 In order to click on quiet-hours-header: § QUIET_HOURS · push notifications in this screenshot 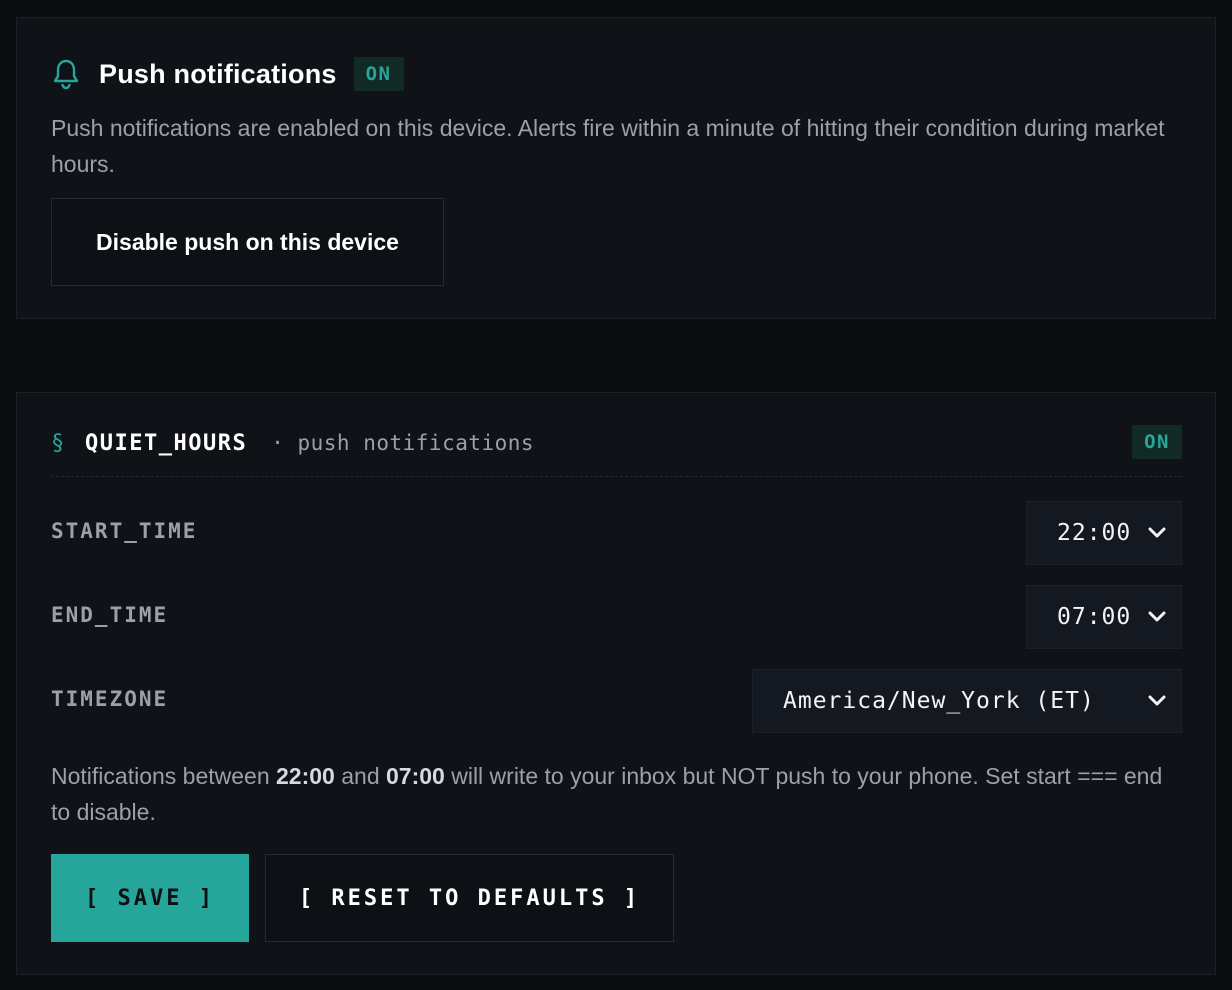, I will do `click(292, 443)`.